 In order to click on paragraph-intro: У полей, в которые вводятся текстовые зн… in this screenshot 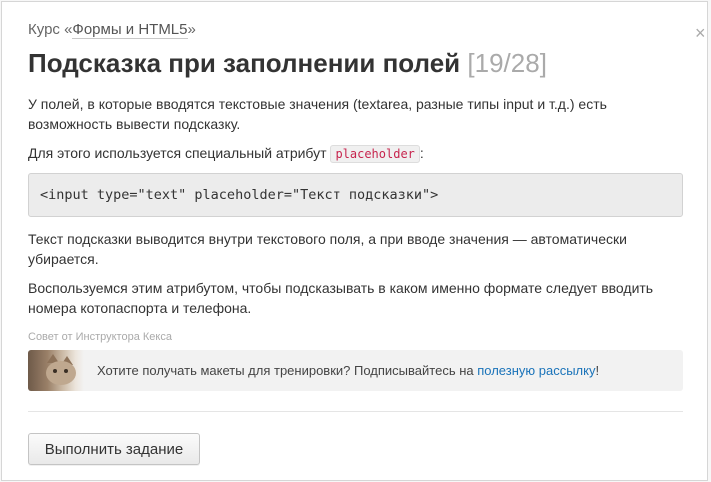, I will do `click(317, 114)`.